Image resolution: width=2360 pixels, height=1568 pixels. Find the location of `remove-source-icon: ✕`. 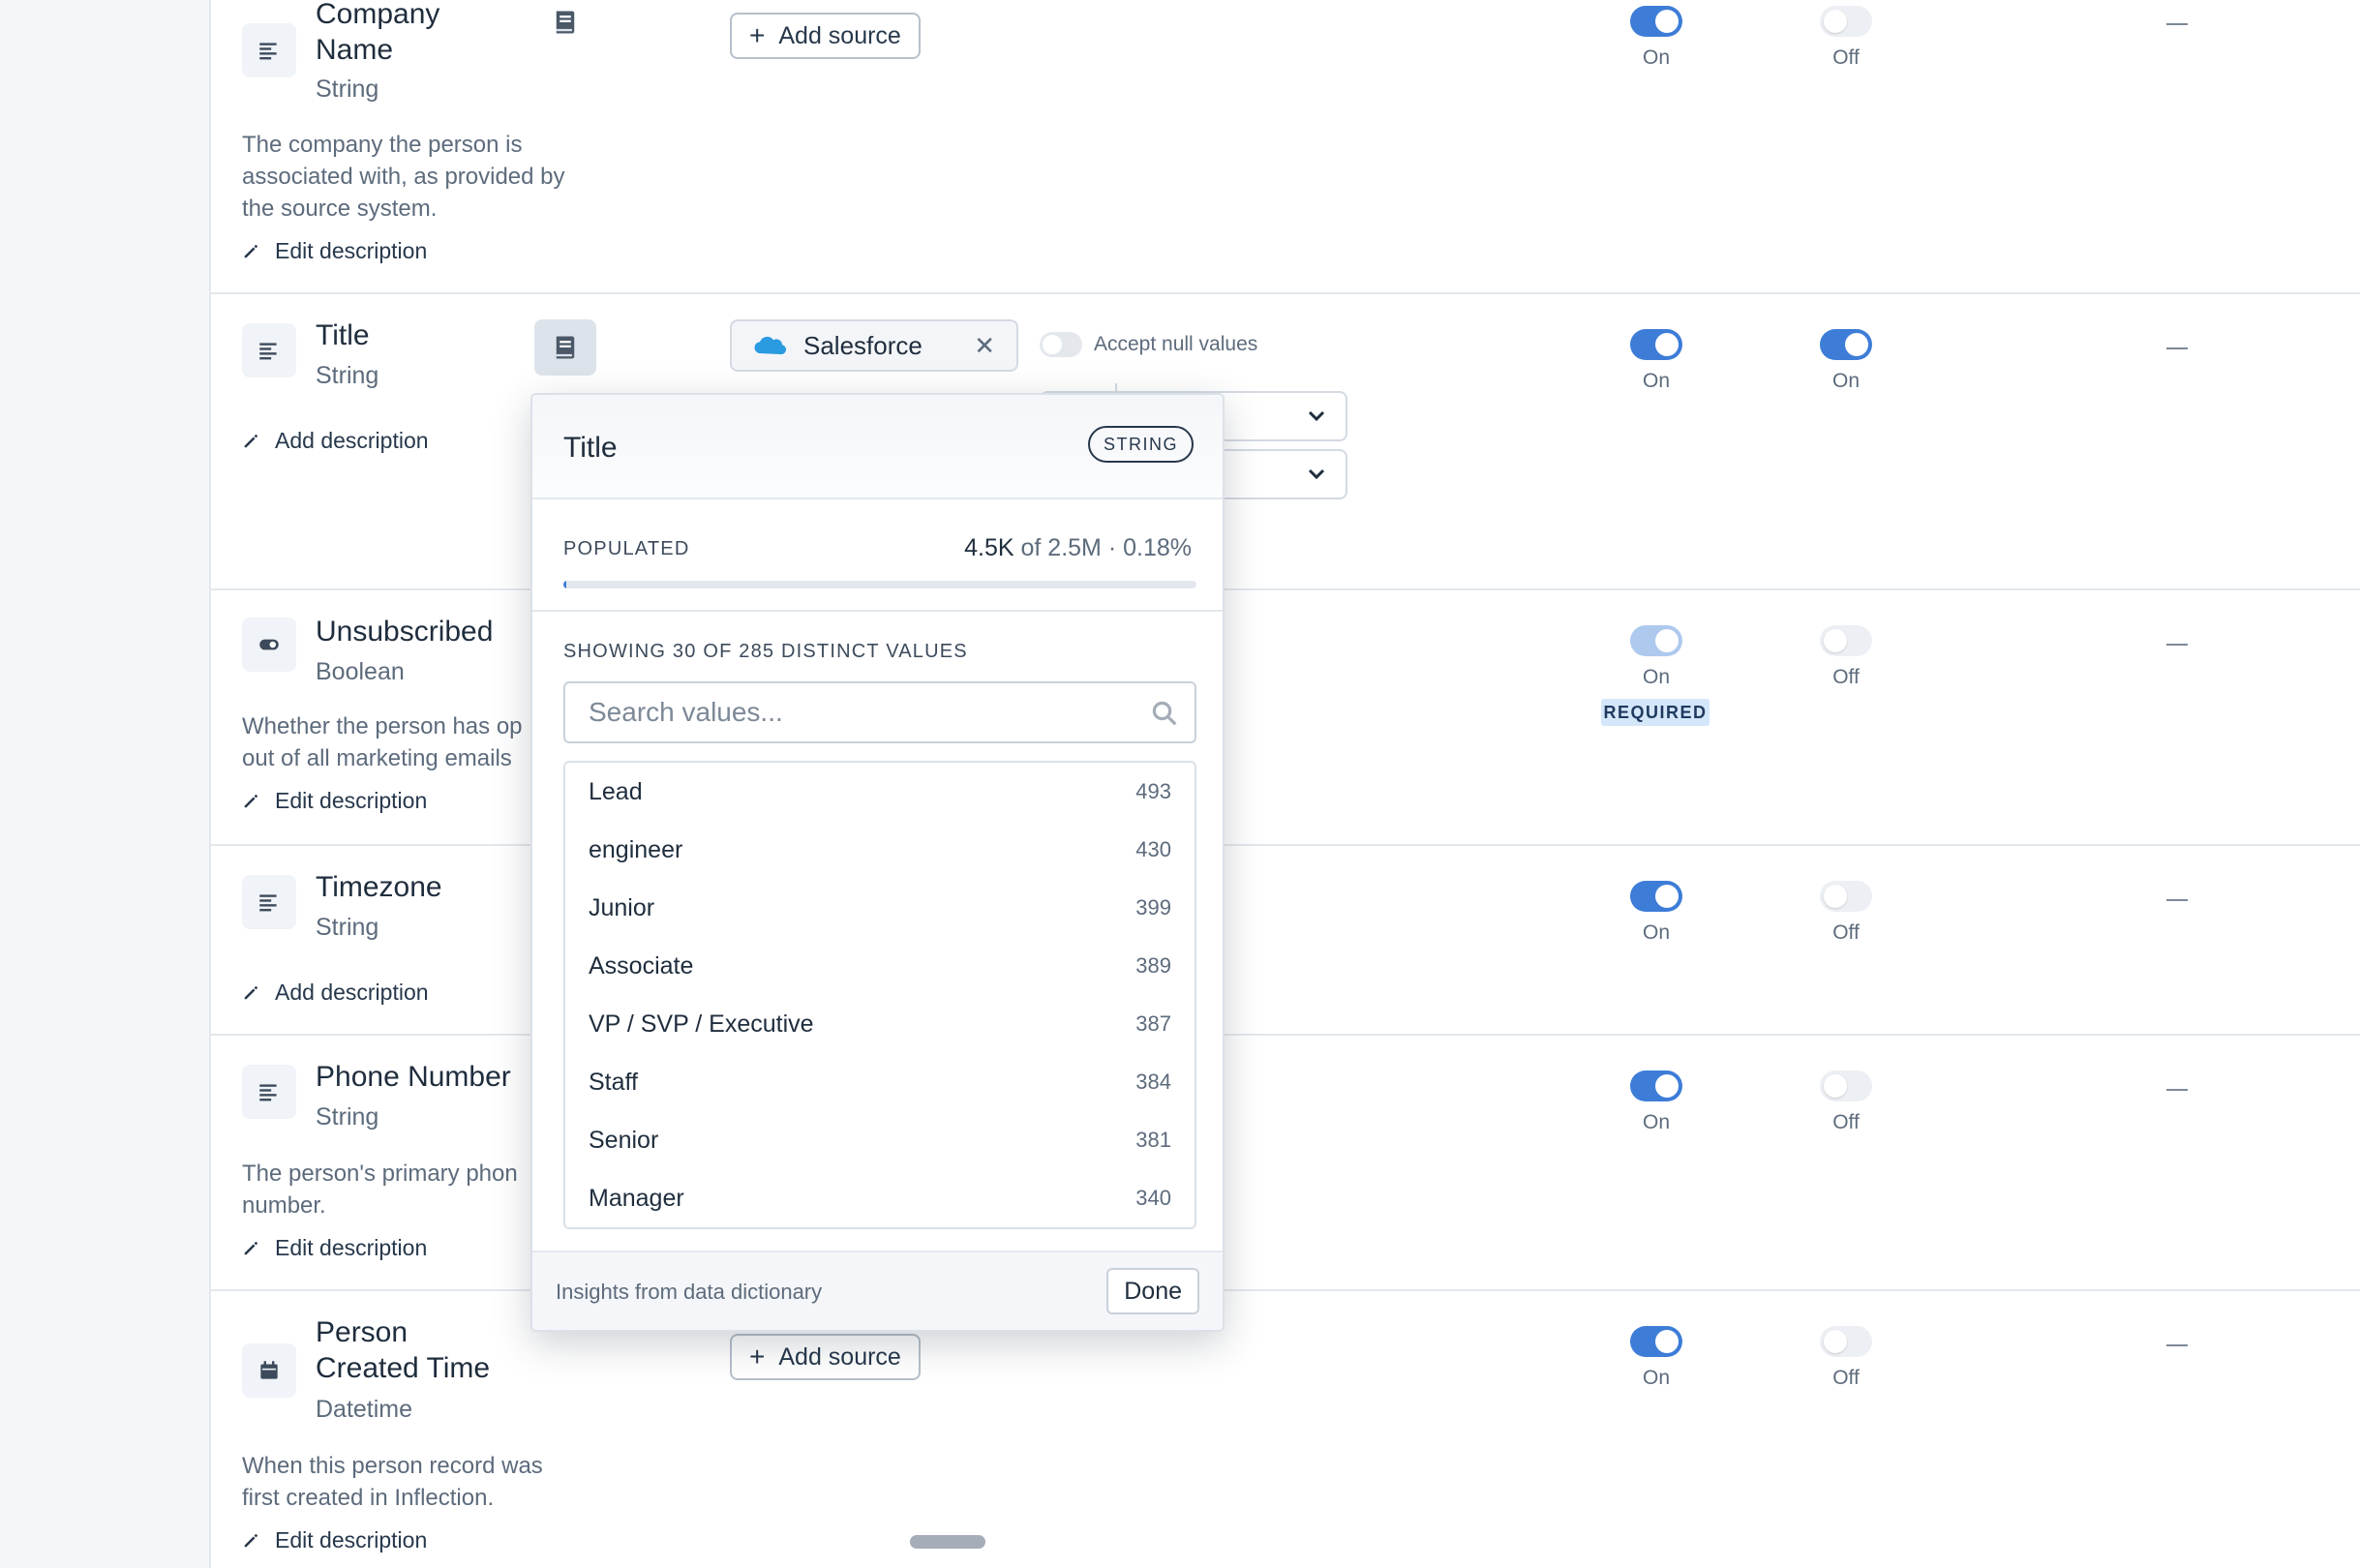

remove-source-icon: ✕ is located at coordinates (984, 346).